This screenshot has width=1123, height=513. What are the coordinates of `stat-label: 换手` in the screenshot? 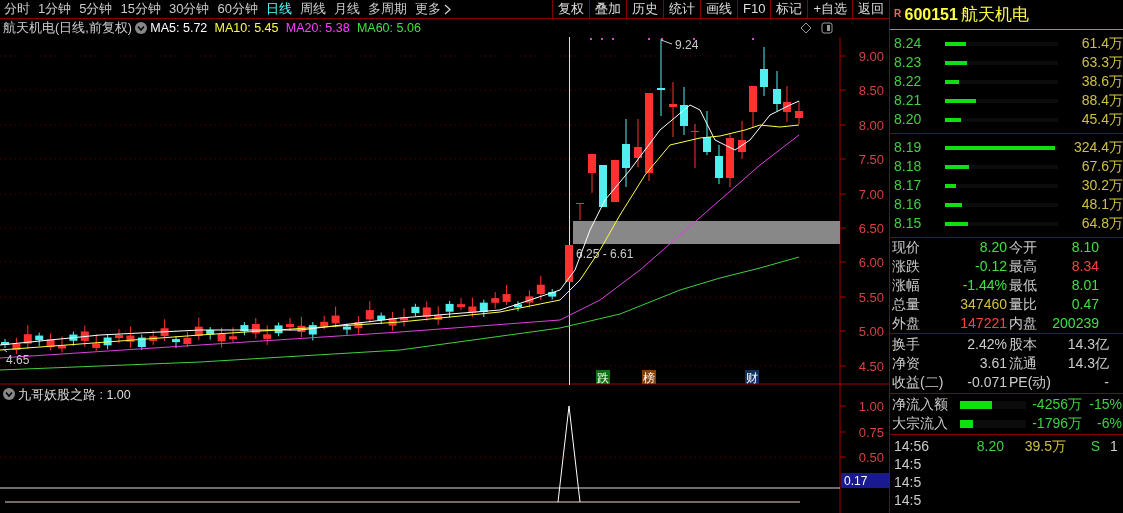 It's located at (906, 344).